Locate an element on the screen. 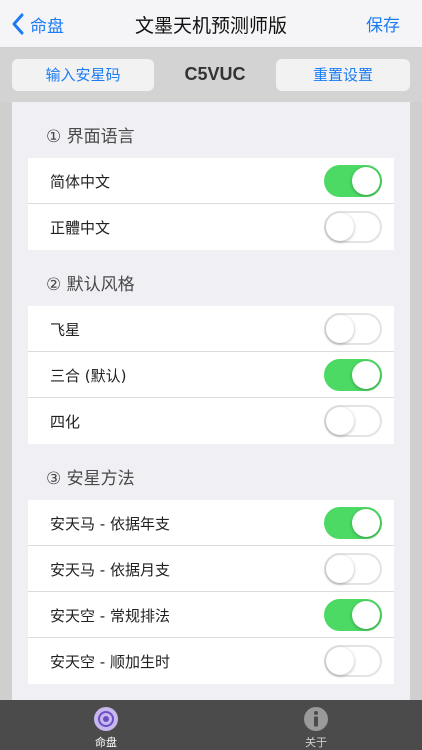  navigation-bar: 命盘 文墨天机预测师版 保存 is located at coordinates (211, 24).